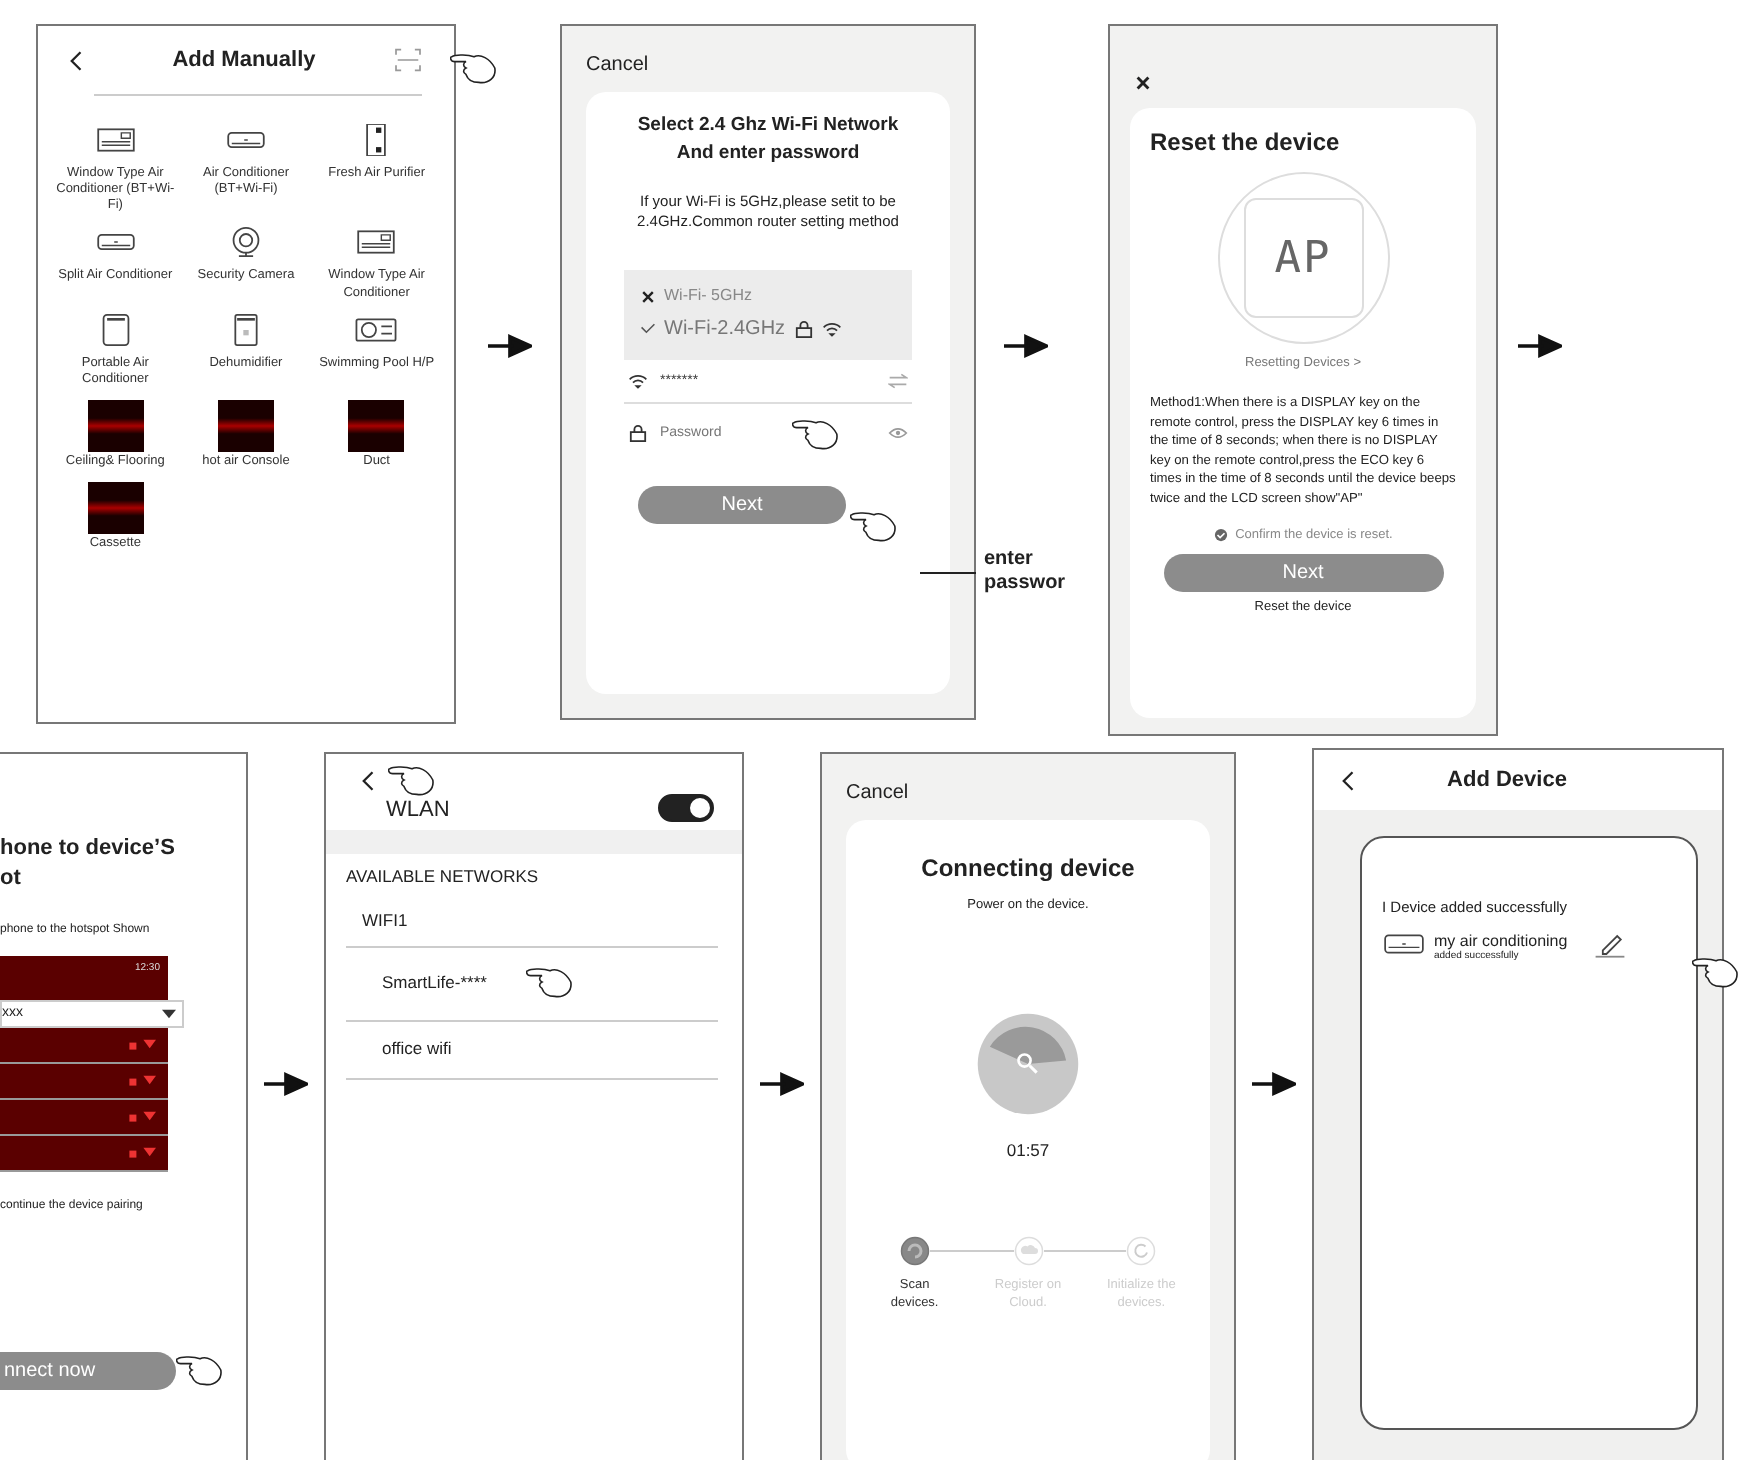 The height and width of the screenshot is (1460, 1740). What do you see at coordinates (1404, 944) in the screenshot?
I see `split-unit-icon` at bounding box center [1404, 944].